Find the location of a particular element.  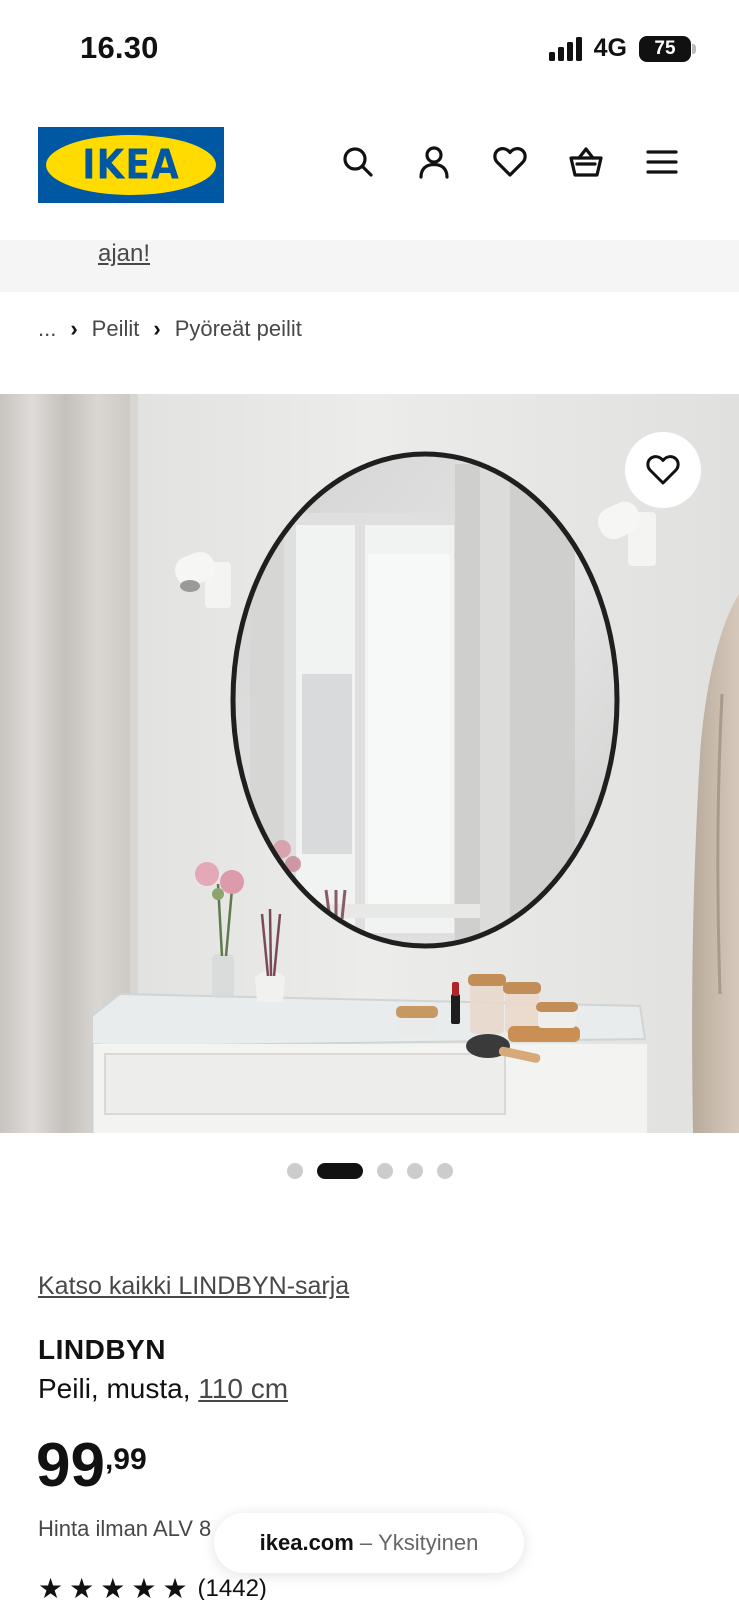

price-integer: 99 is located at coordinates (70, 1465).